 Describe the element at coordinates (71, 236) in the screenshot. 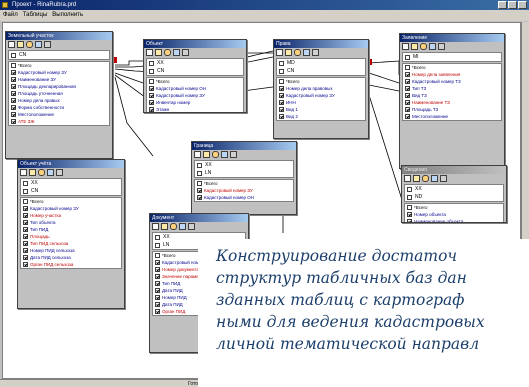

I see `field-item: Площадь` at that location.